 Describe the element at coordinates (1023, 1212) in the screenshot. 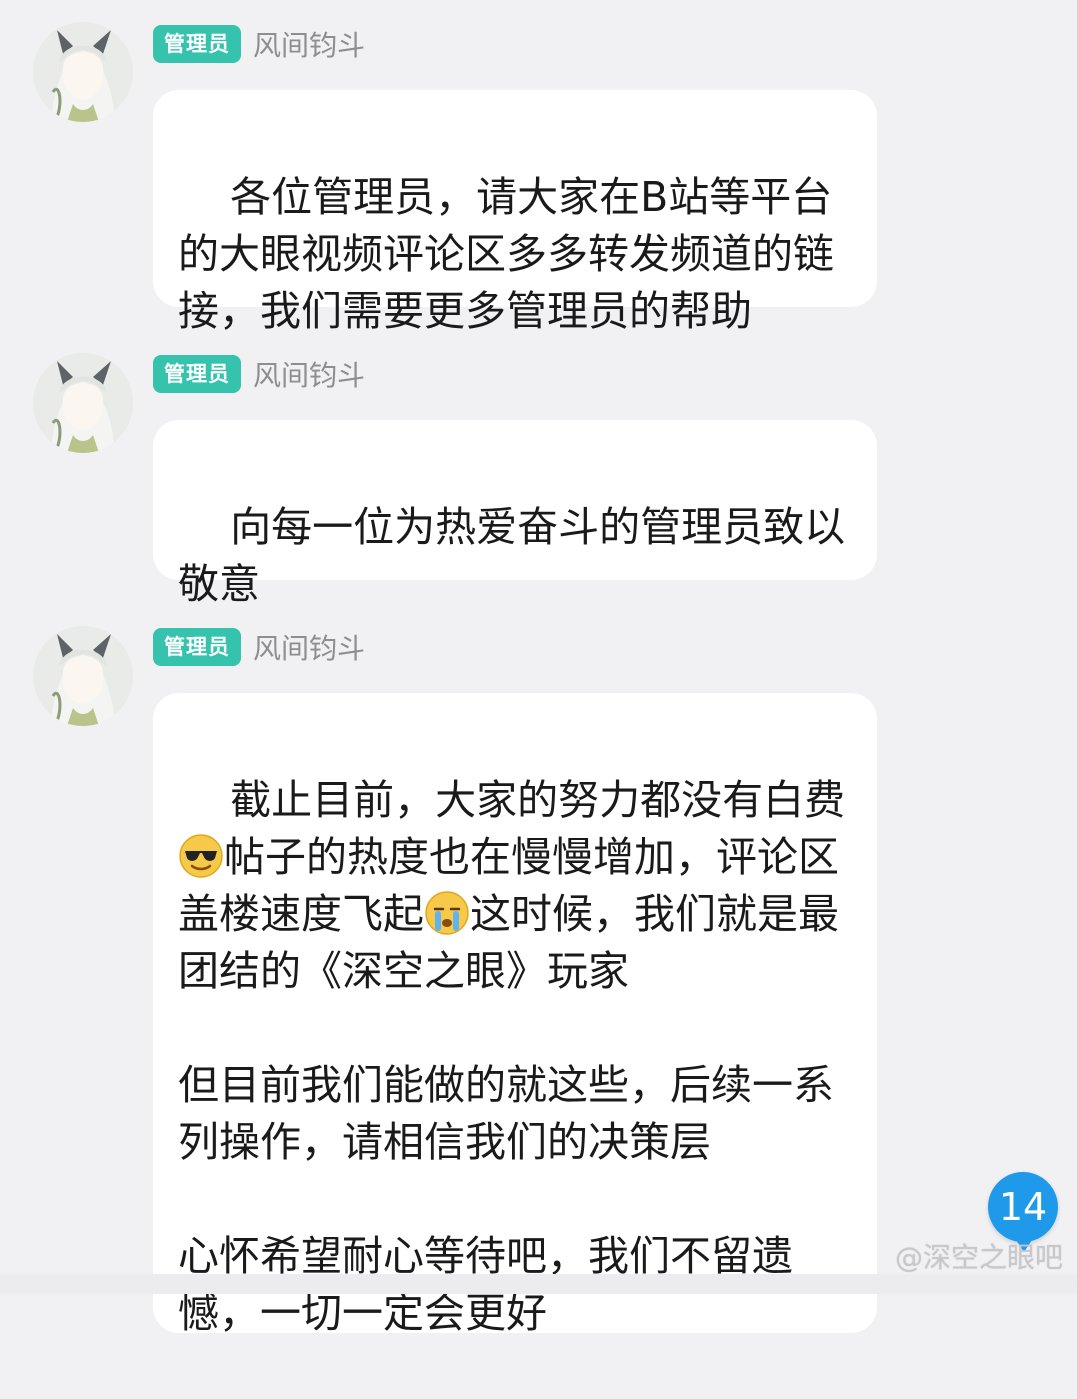

I see `unread-counter-button: 14` at that location.